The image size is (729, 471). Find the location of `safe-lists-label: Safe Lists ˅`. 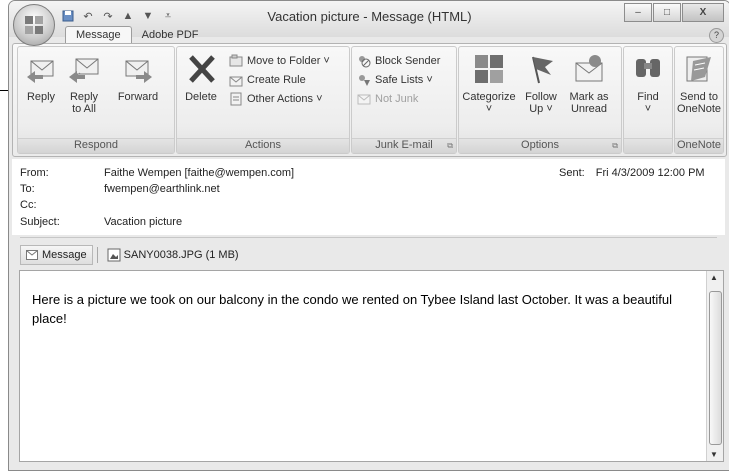

safe-lists-label: Safe Lists ˅ is located at coordinates (404, 80).